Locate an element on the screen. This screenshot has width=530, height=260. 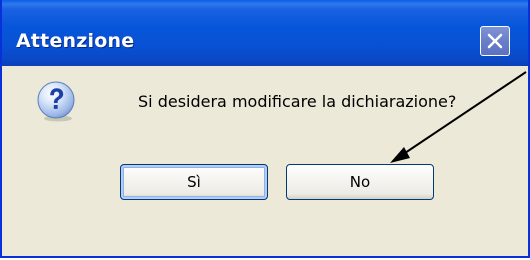
question-icon is located at coordinates (56, 101).